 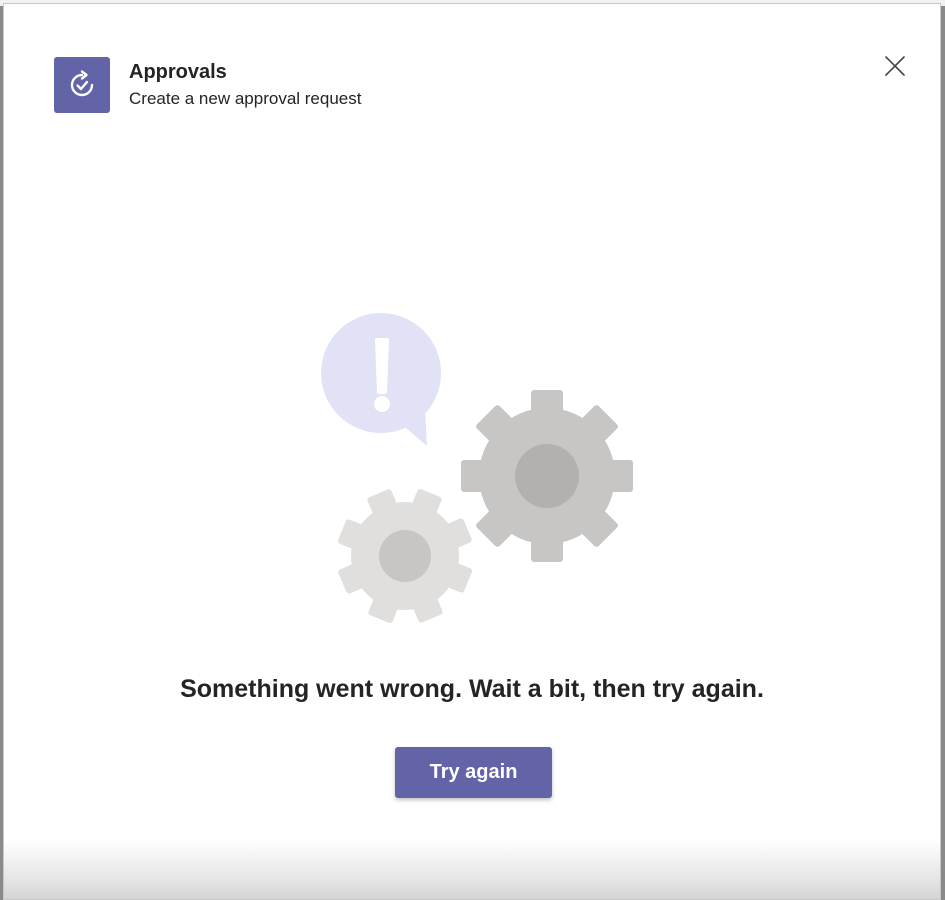 What do you see at coordinates (82, 85) in the screenshot?
I see `approvals-icon` at bounding box center [82, 85].